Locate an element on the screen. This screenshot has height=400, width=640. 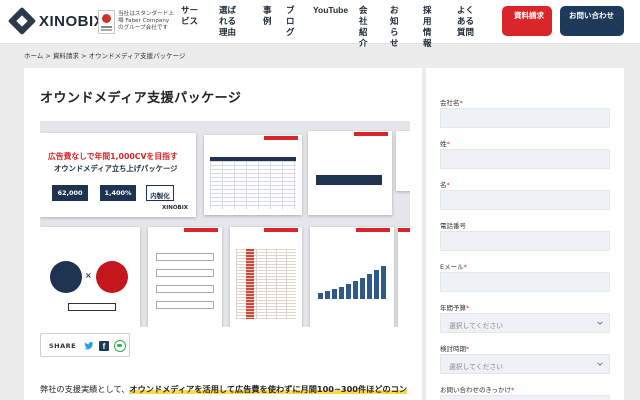
nav-item-recruit: 採用情報 is located at coordinates (431, 24).